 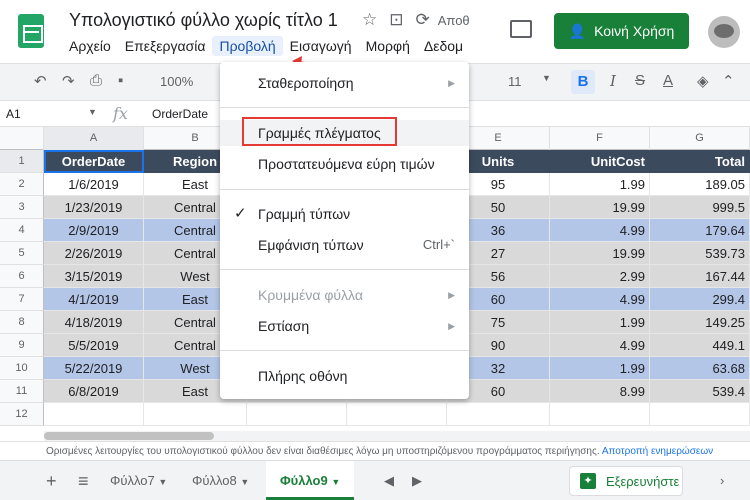 I want to click on cell-unit-cost: 2.99, so click(x=600, y=276).